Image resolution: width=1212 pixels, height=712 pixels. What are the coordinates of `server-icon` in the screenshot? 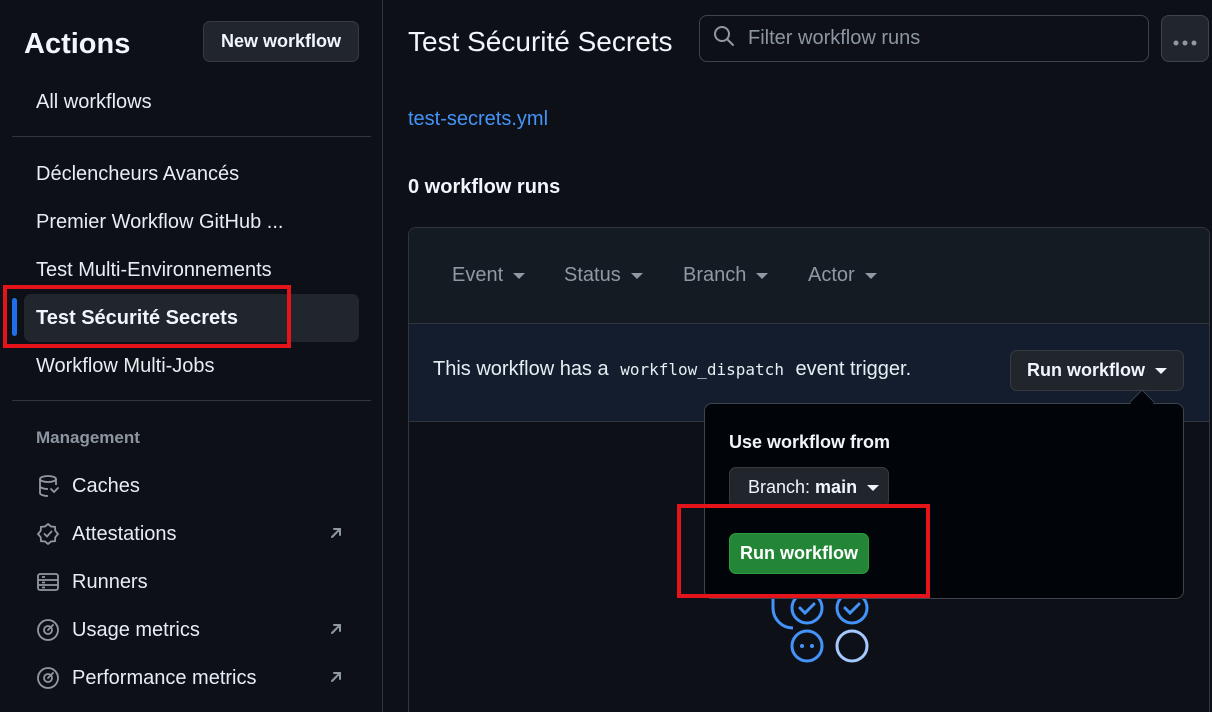 It's located at (48, 582).